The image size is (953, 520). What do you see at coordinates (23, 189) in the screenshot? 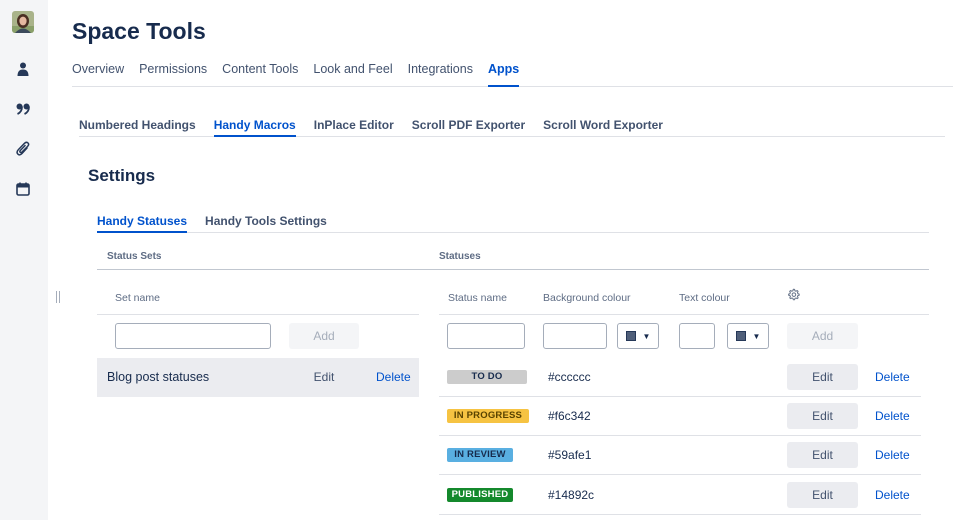
I see `calendar-icon` at bounding box center [23, 189].